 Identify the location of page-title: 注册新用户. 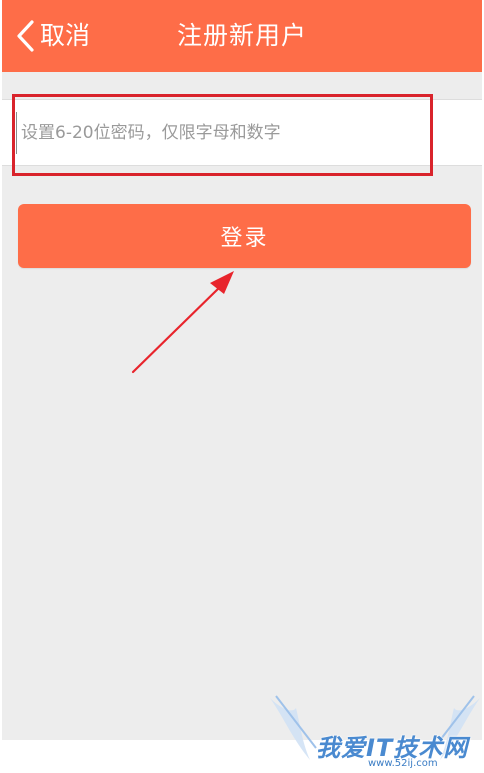
(241, 35).